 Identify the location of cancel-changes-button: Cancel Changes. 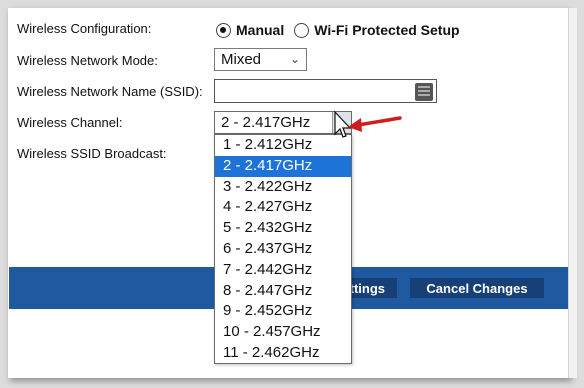
(477, 288).